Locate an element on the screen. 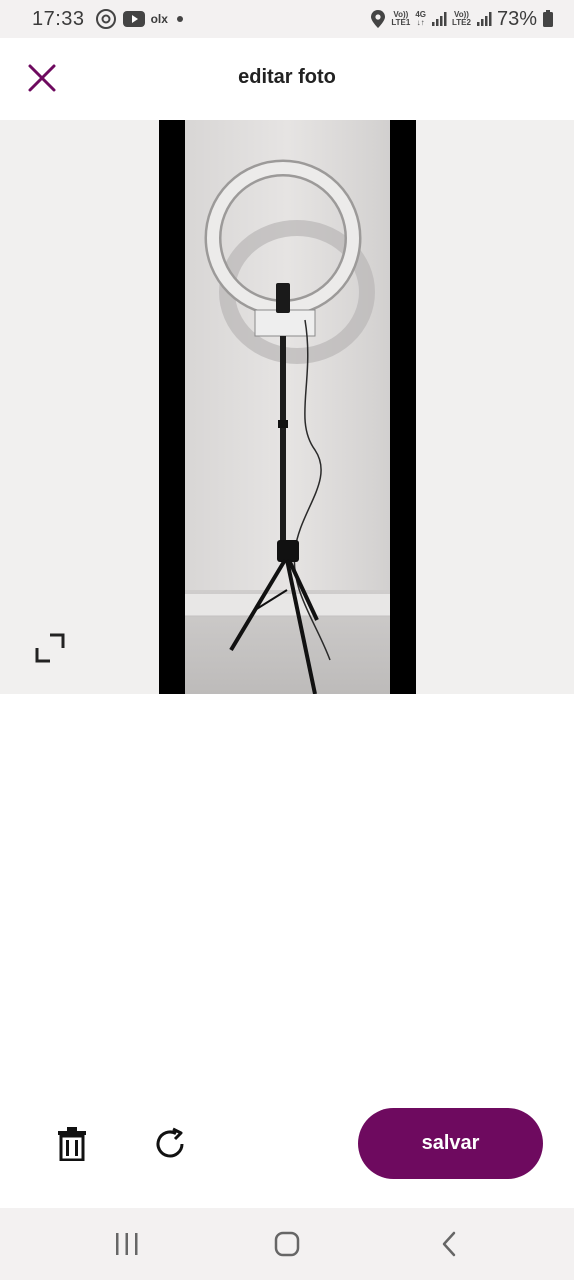 Image resolution: width=574 pixels, height=1280 pixels. network-type-label: 4G is located at coordinates (420, 14).